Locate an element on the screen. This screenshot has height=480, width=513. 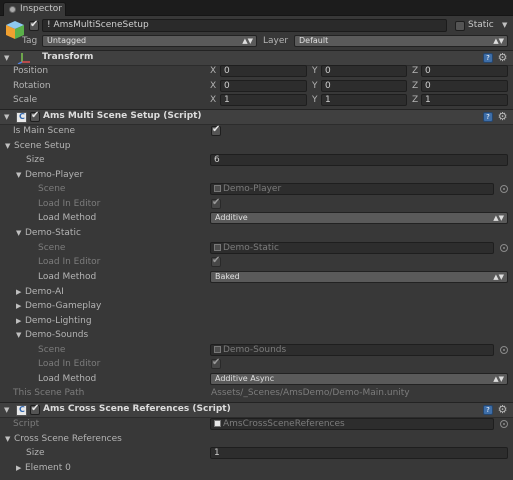
scene-label: Scene is located at coordinates (52, 189).